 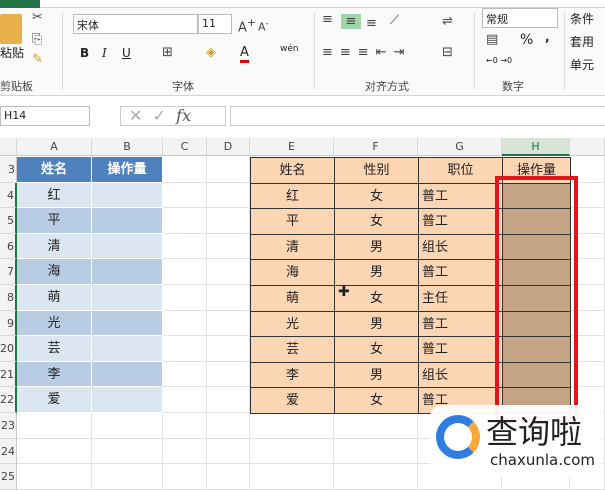 What do you see at coordinates (292, 247) in the screenshot?
I see `table2-cell: 清` at bounding box center [292, 247].